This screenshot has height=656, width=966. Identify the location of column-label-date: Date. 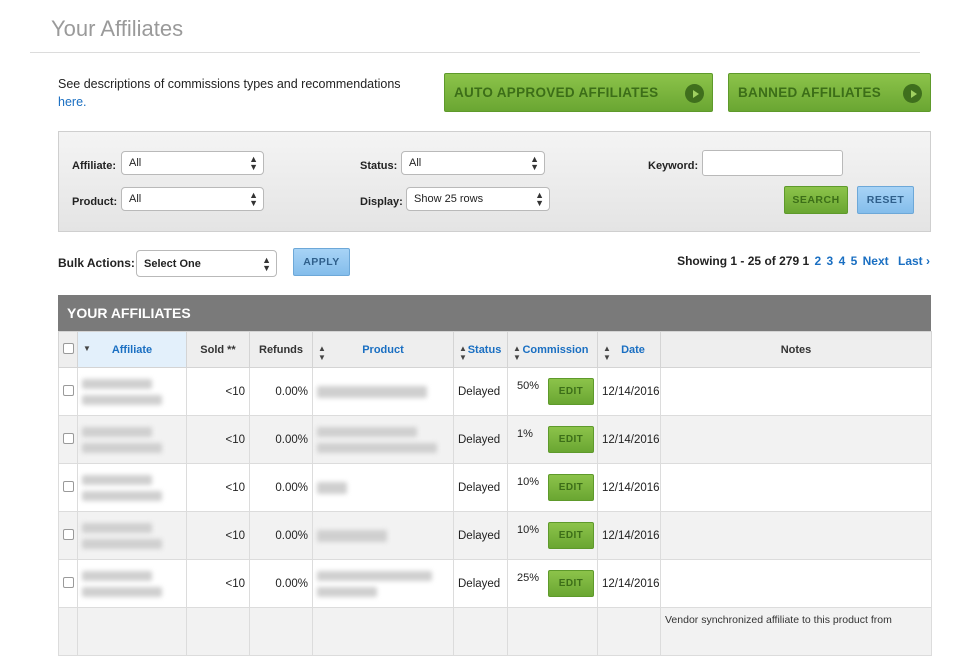
(633, 349).